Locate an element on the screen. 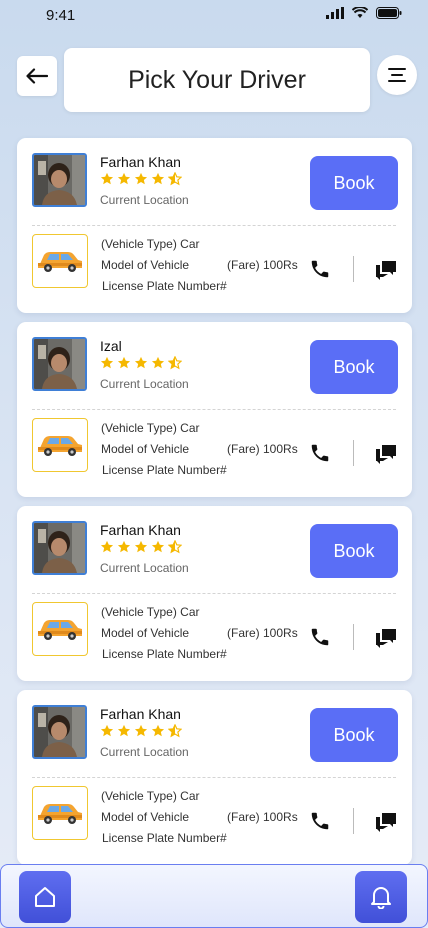 This screenshot has width=428, height=928. menu-icon is located at coordinates (397, 75).